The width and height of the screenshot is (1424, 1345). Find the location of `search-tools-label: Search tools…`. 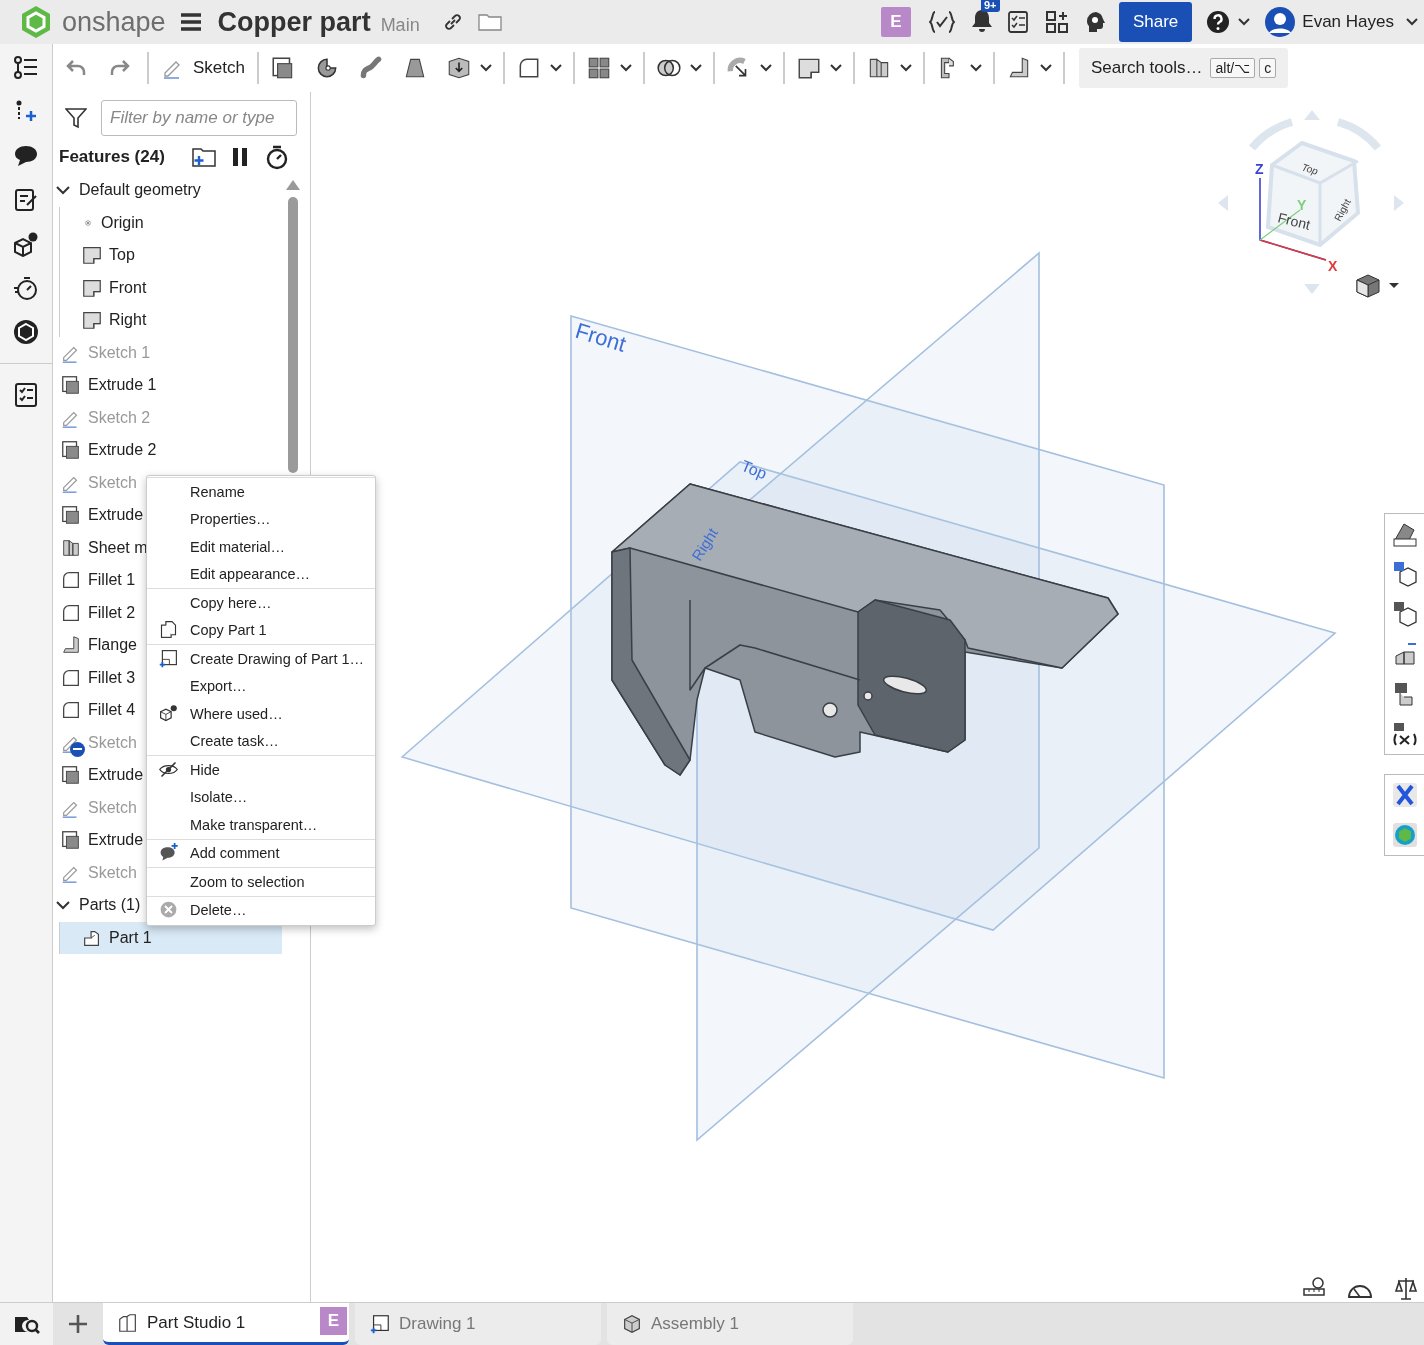

search-tools-label: Search tools… is located at coordinates (1147, 68).